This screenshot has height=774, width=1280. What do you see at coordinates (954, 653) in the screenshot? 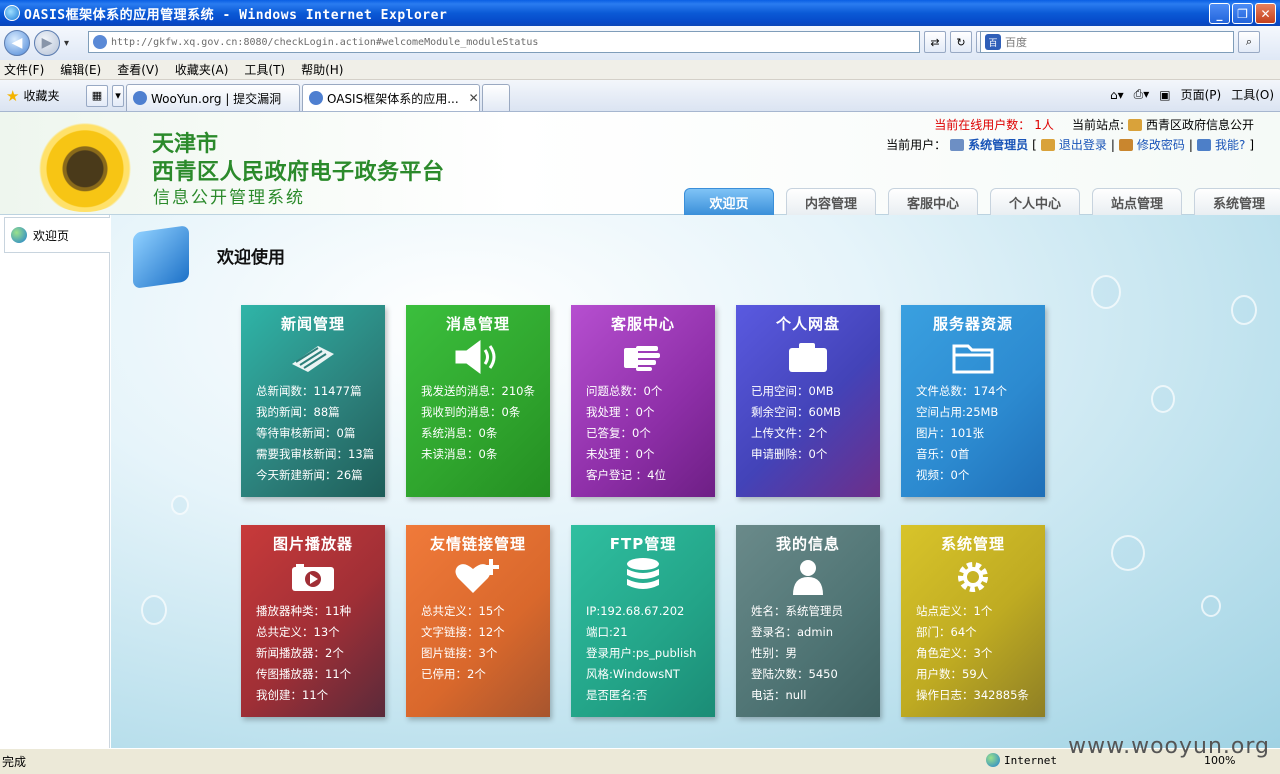
I see `stat-line: 角色定义：3个` at bounding box center [954, 653].